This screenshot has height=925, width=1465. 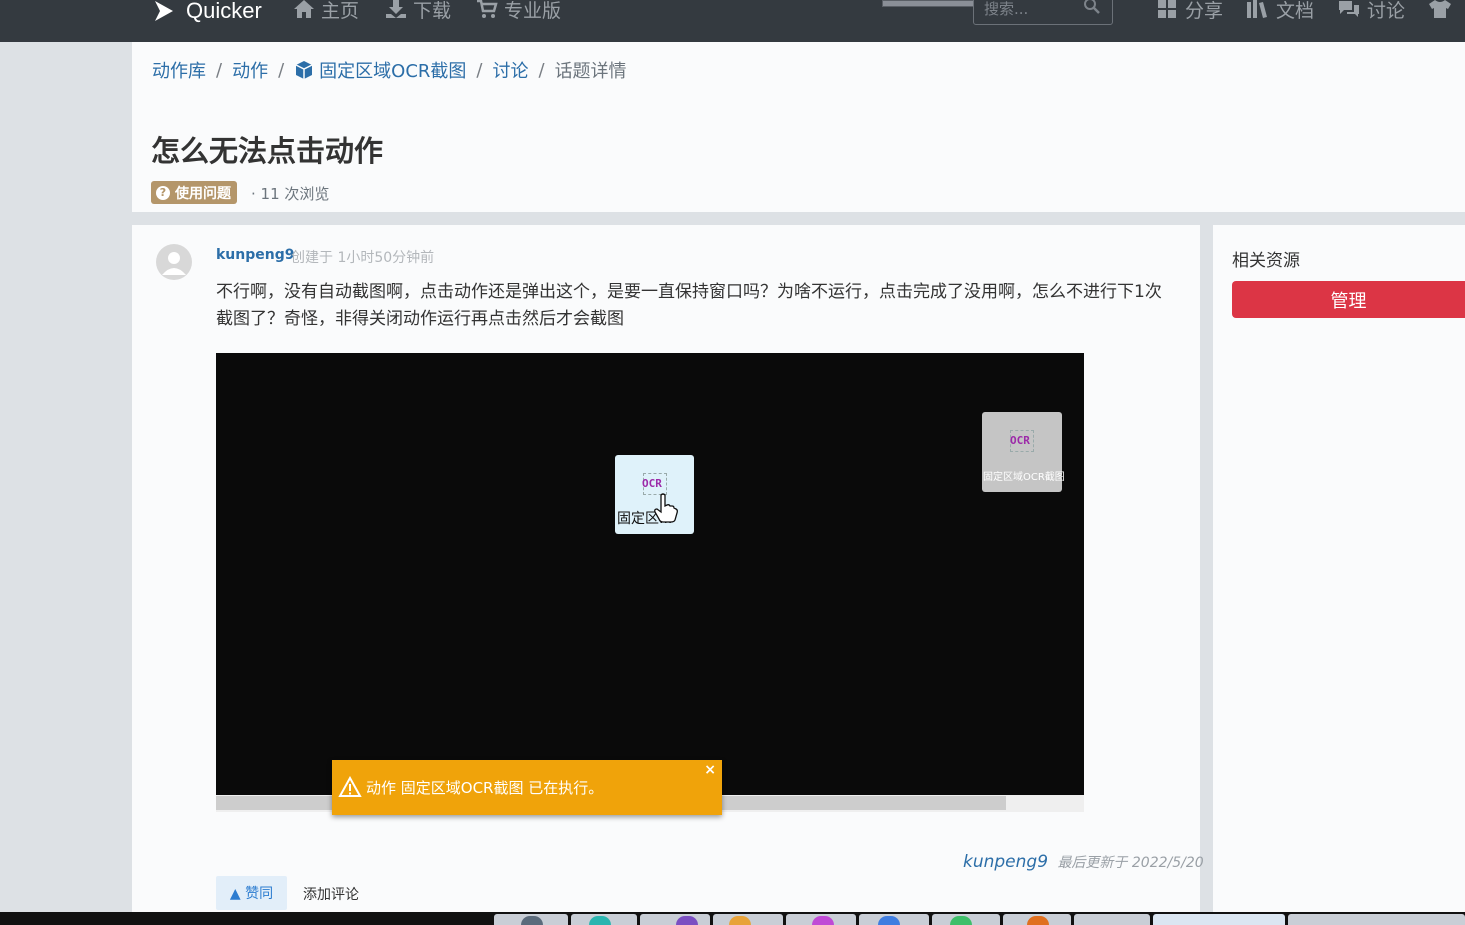 I want to click on brand-link: Quicker, so click(x=207, y=14).